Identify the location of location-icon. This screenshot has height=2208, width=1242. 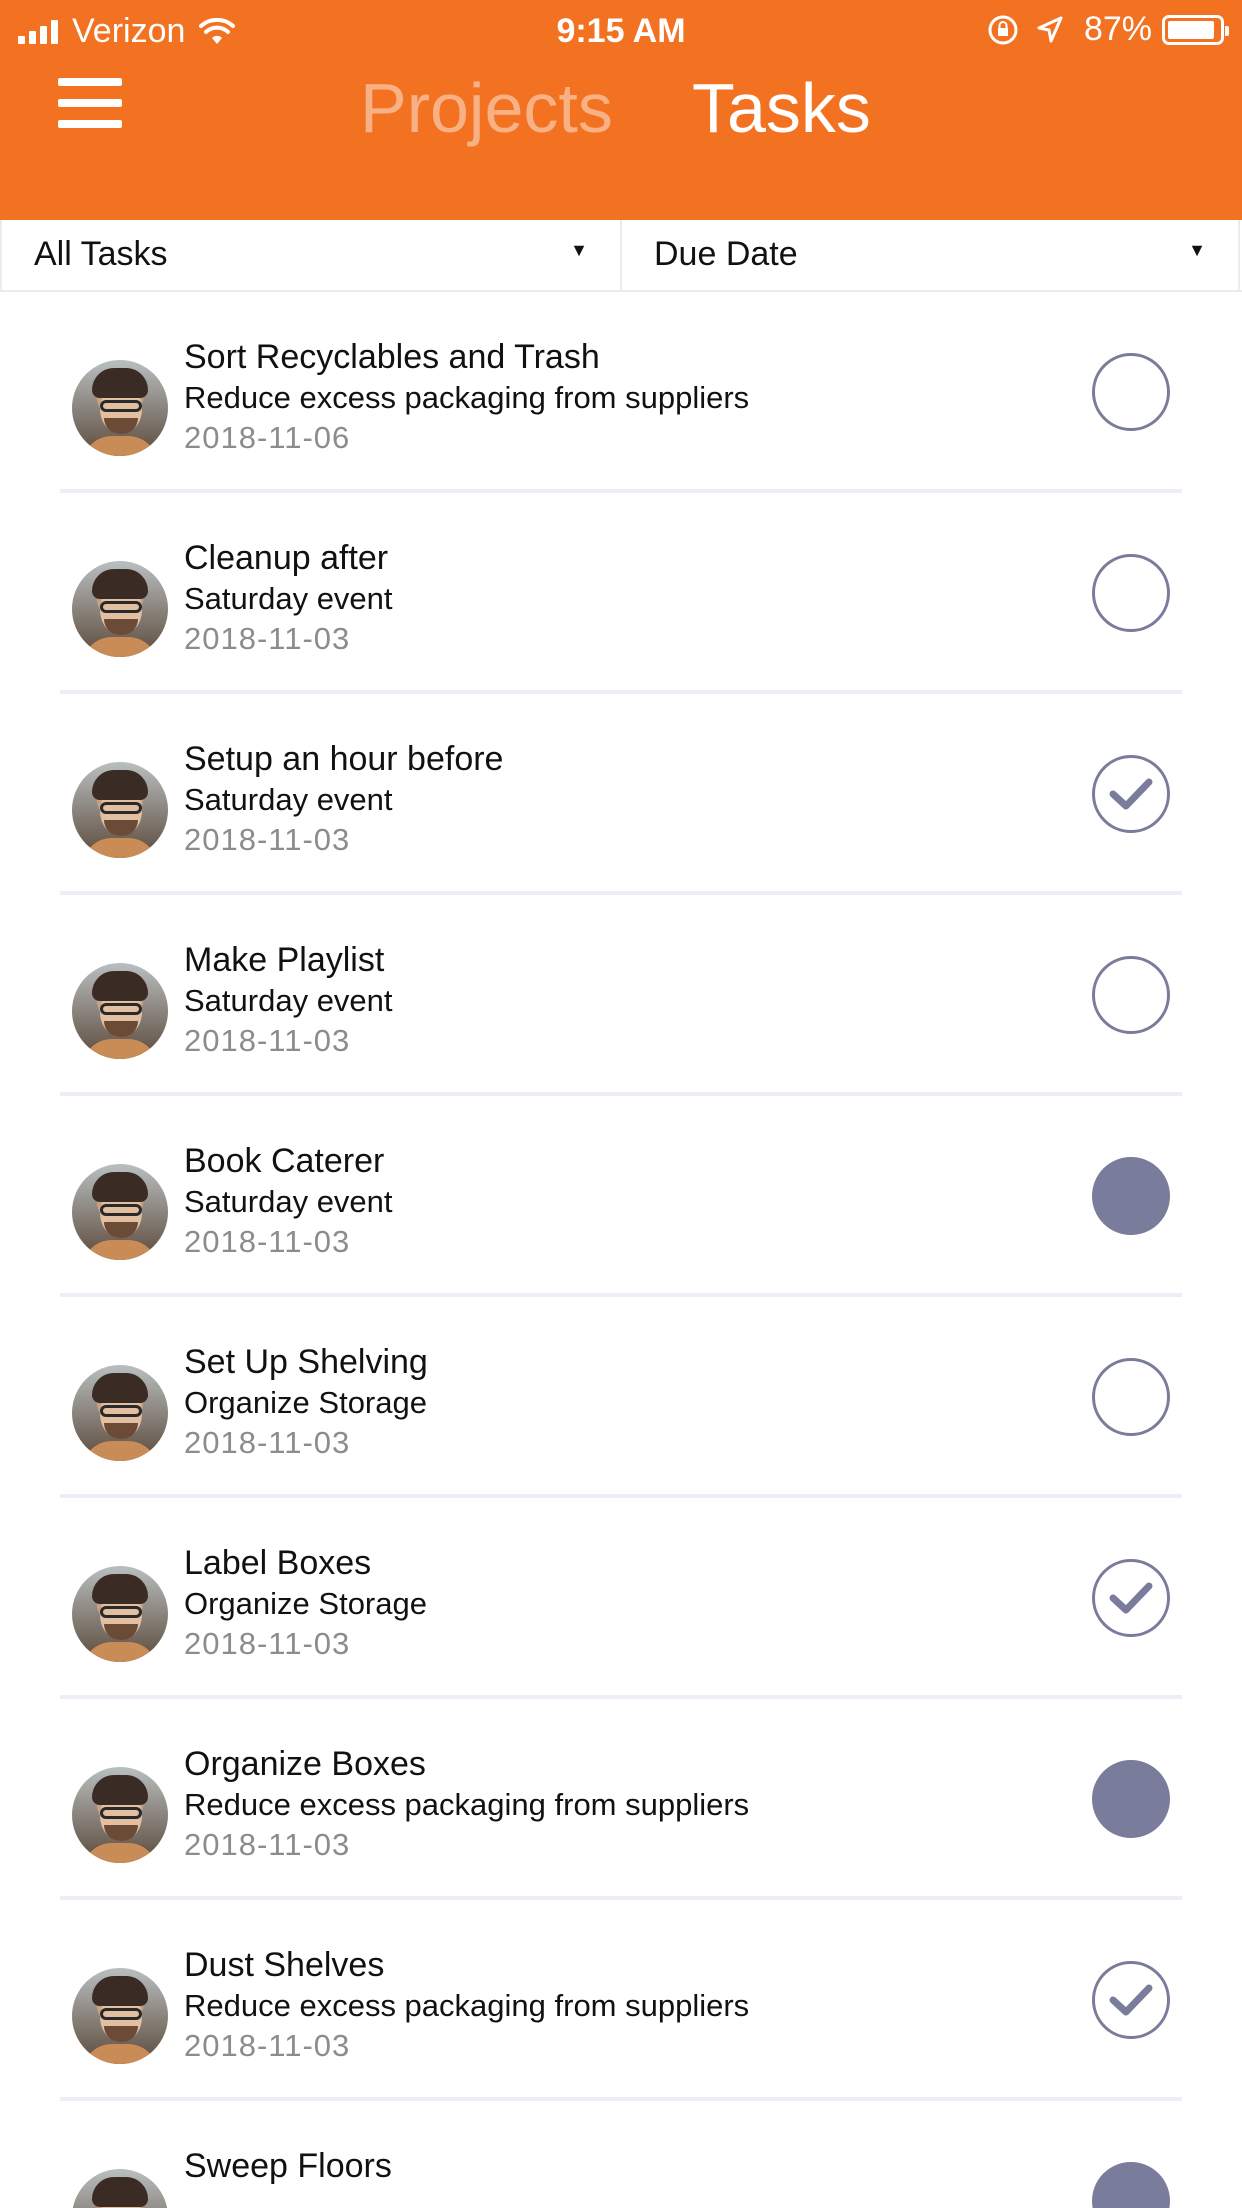
(1050, 29).